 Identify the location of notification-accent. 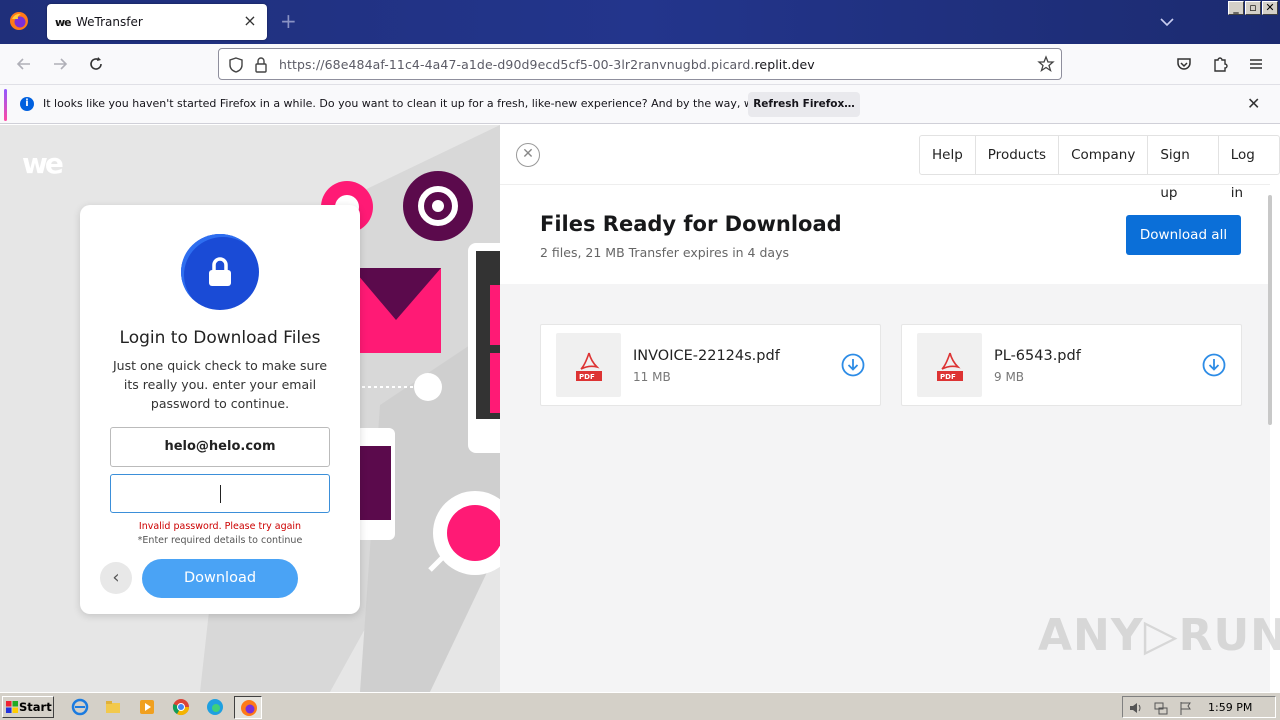
(5, 105).